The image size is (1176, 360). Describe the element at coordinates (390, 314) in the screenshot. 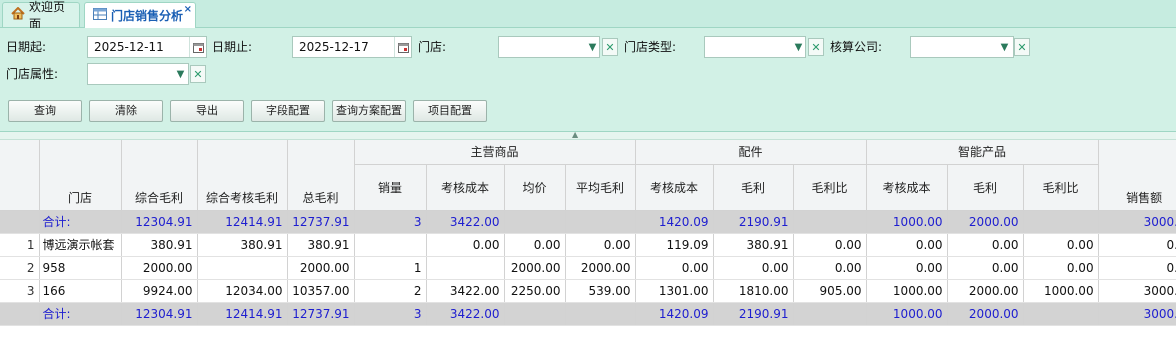

I see `table-cell: 3` at that location.